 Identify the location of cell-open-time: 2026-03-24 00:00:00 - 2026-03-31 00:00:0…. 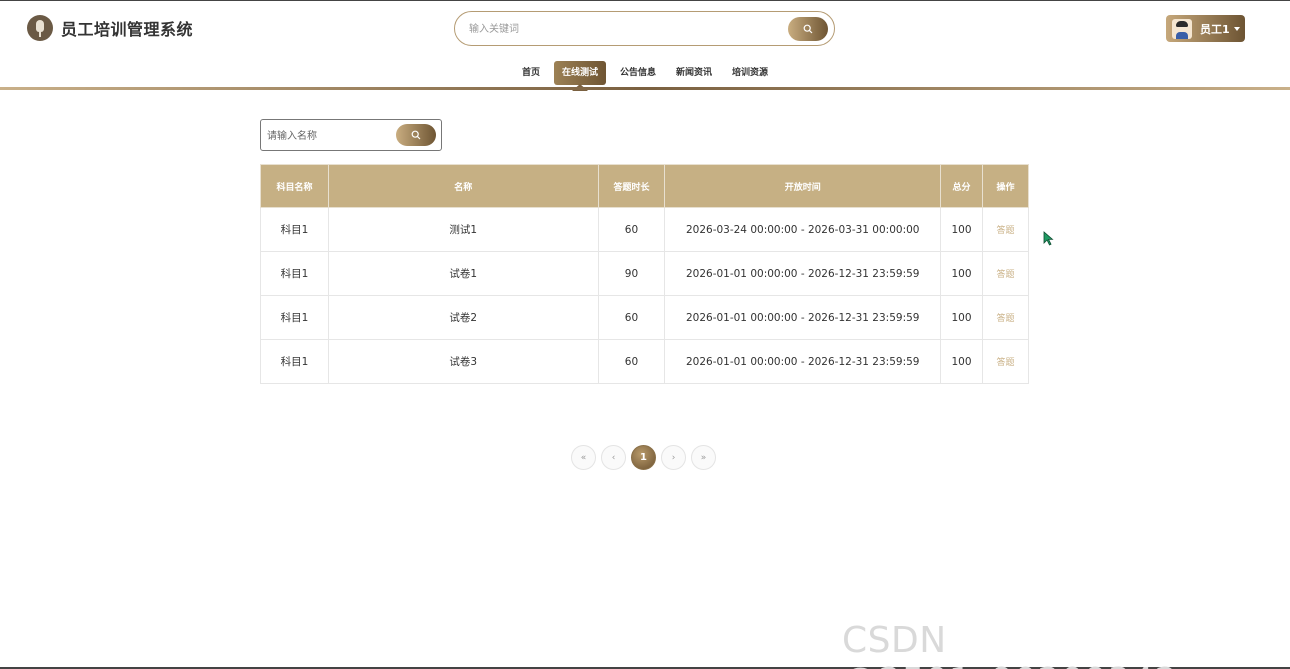
(803, 229).